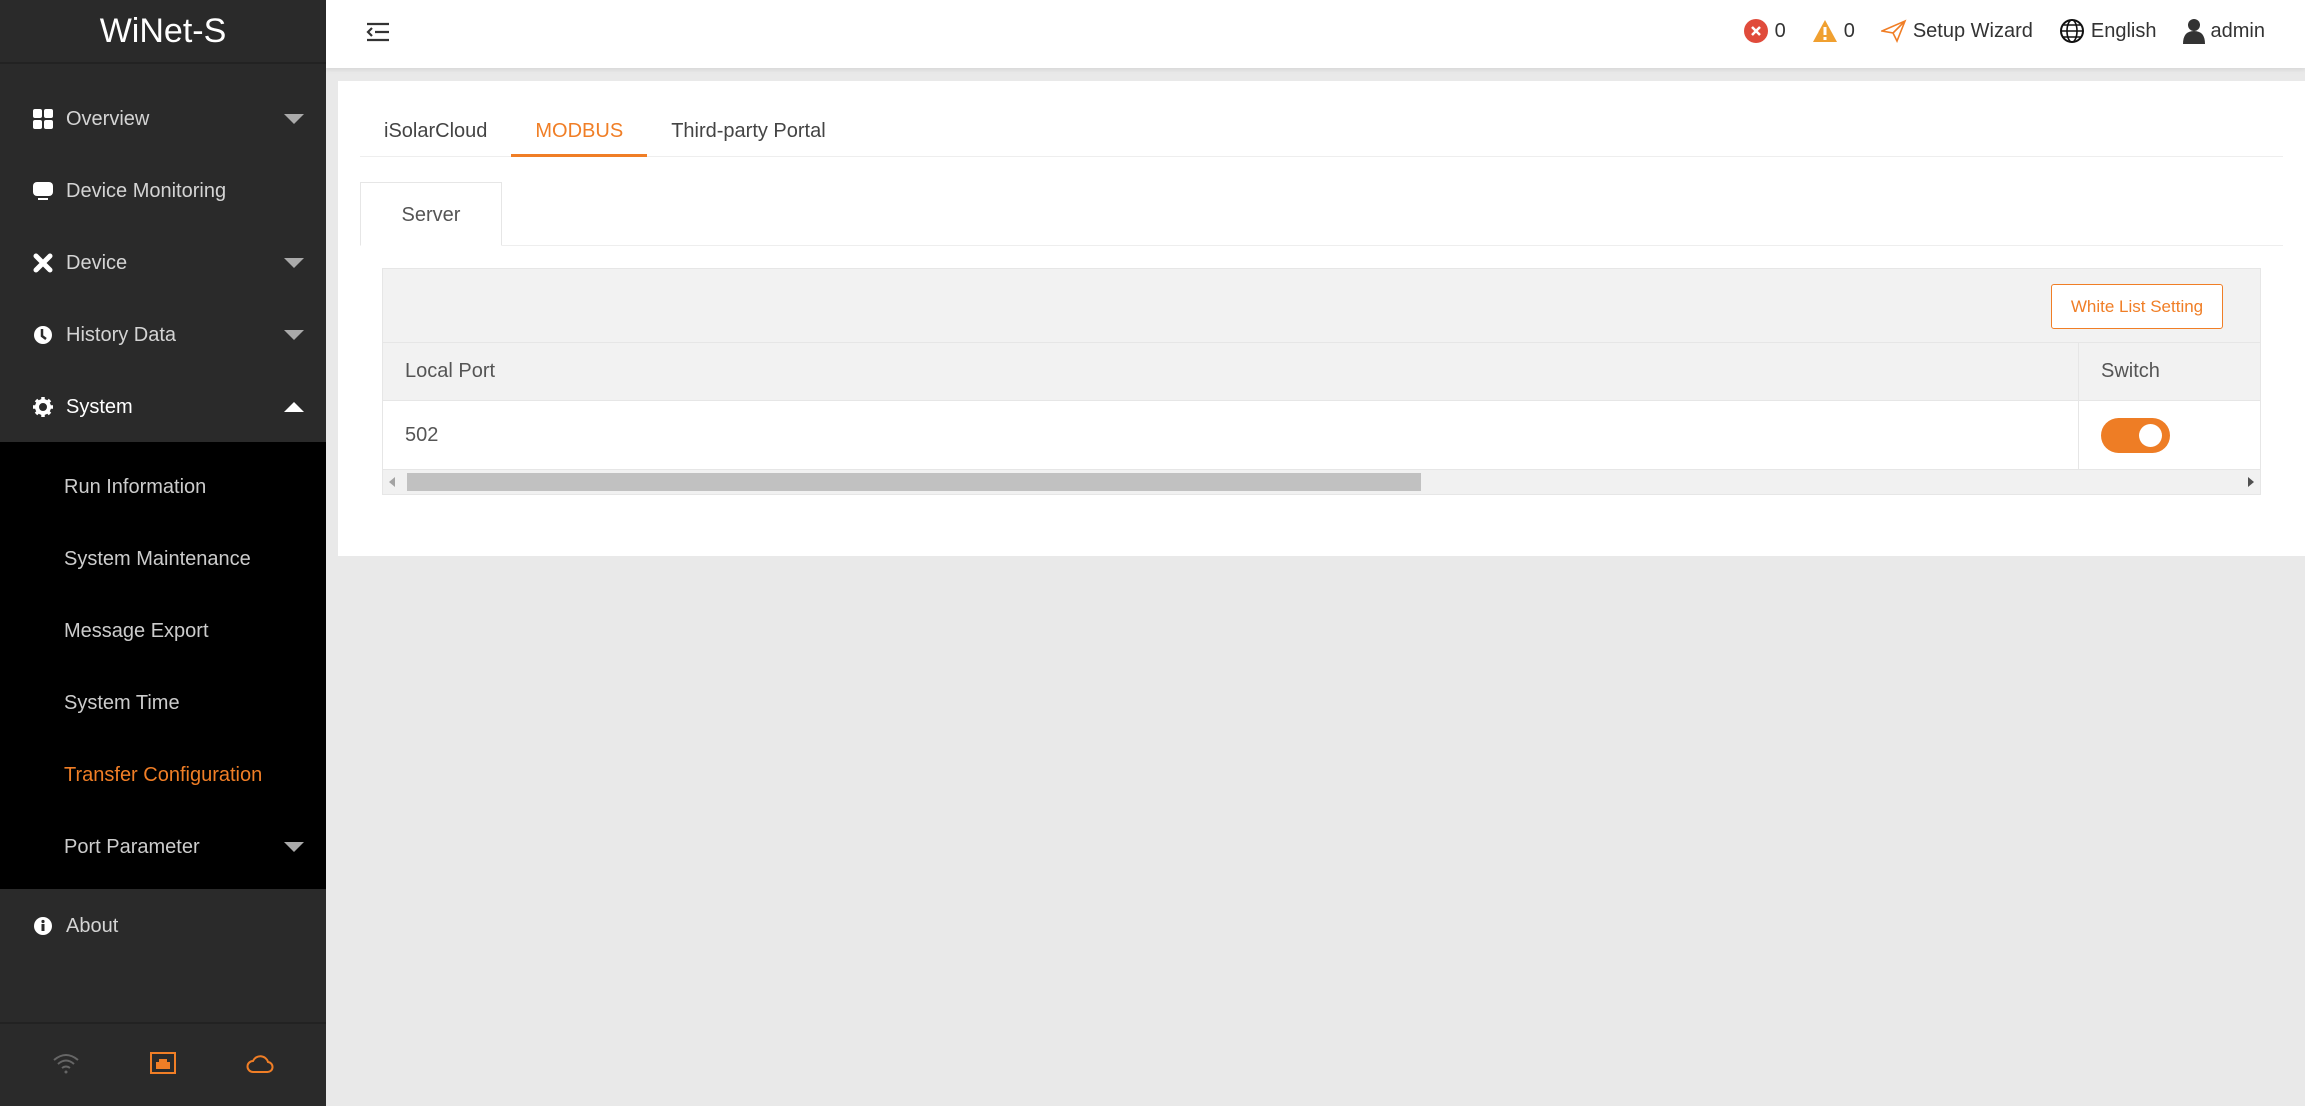 This screenshot has height=1106, width=2305. Describe the element at coordinates (294, 407) in the screenshot. I see `chevron-up-icon` at that location.